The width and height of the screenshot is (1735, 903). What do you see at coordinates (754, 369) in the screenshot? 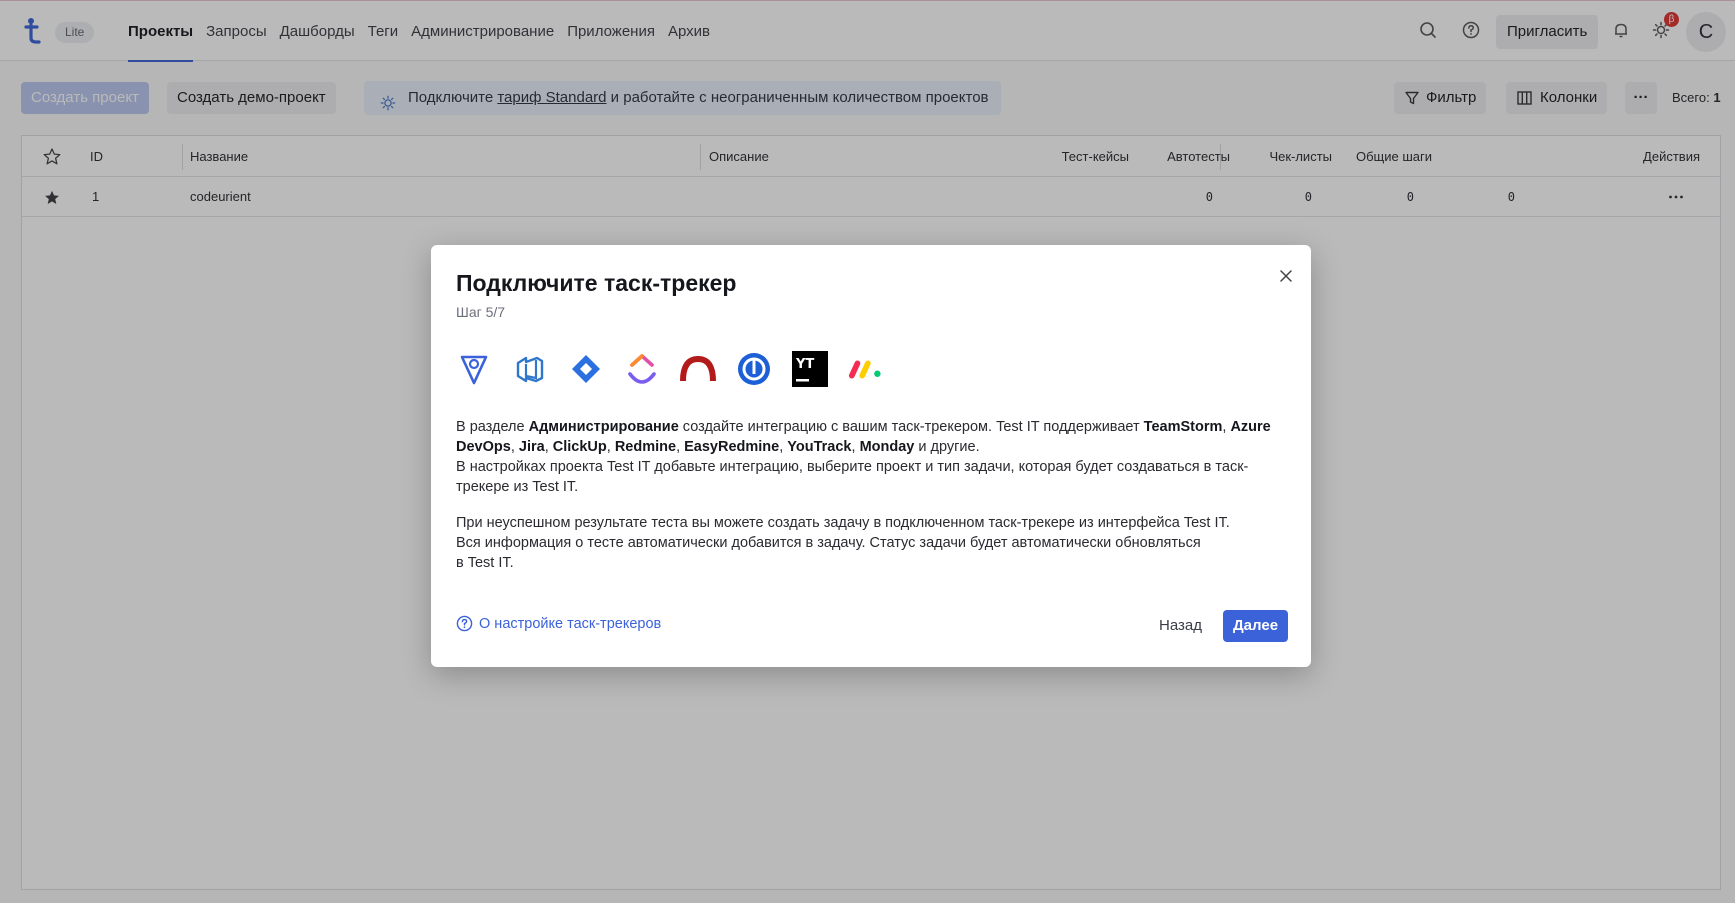
I see `easyredmine-icon` at bounding box center [754, 369].